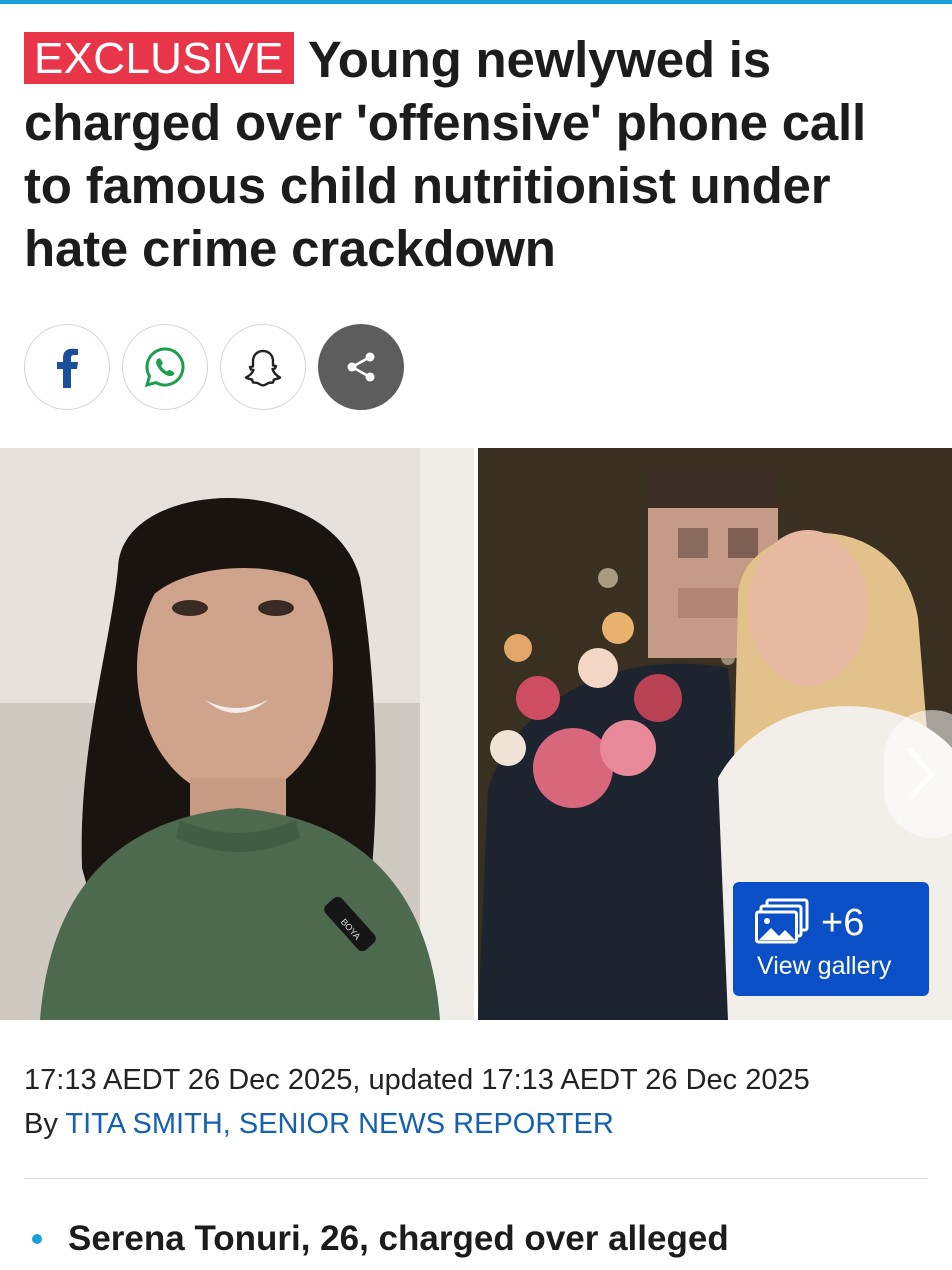  What do you see at coordinates (37, 1239) in the screenshot?
I see `bullet-dot` at bounding box center [37, 1239].